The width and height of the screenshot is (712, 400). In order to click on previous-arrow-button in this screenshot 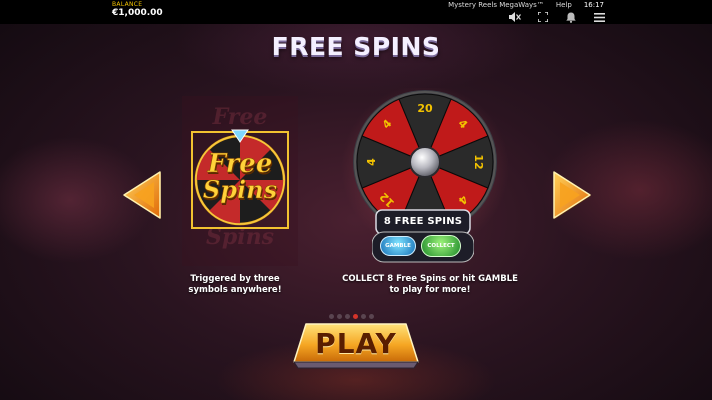, I will do `click(142, 195)`.